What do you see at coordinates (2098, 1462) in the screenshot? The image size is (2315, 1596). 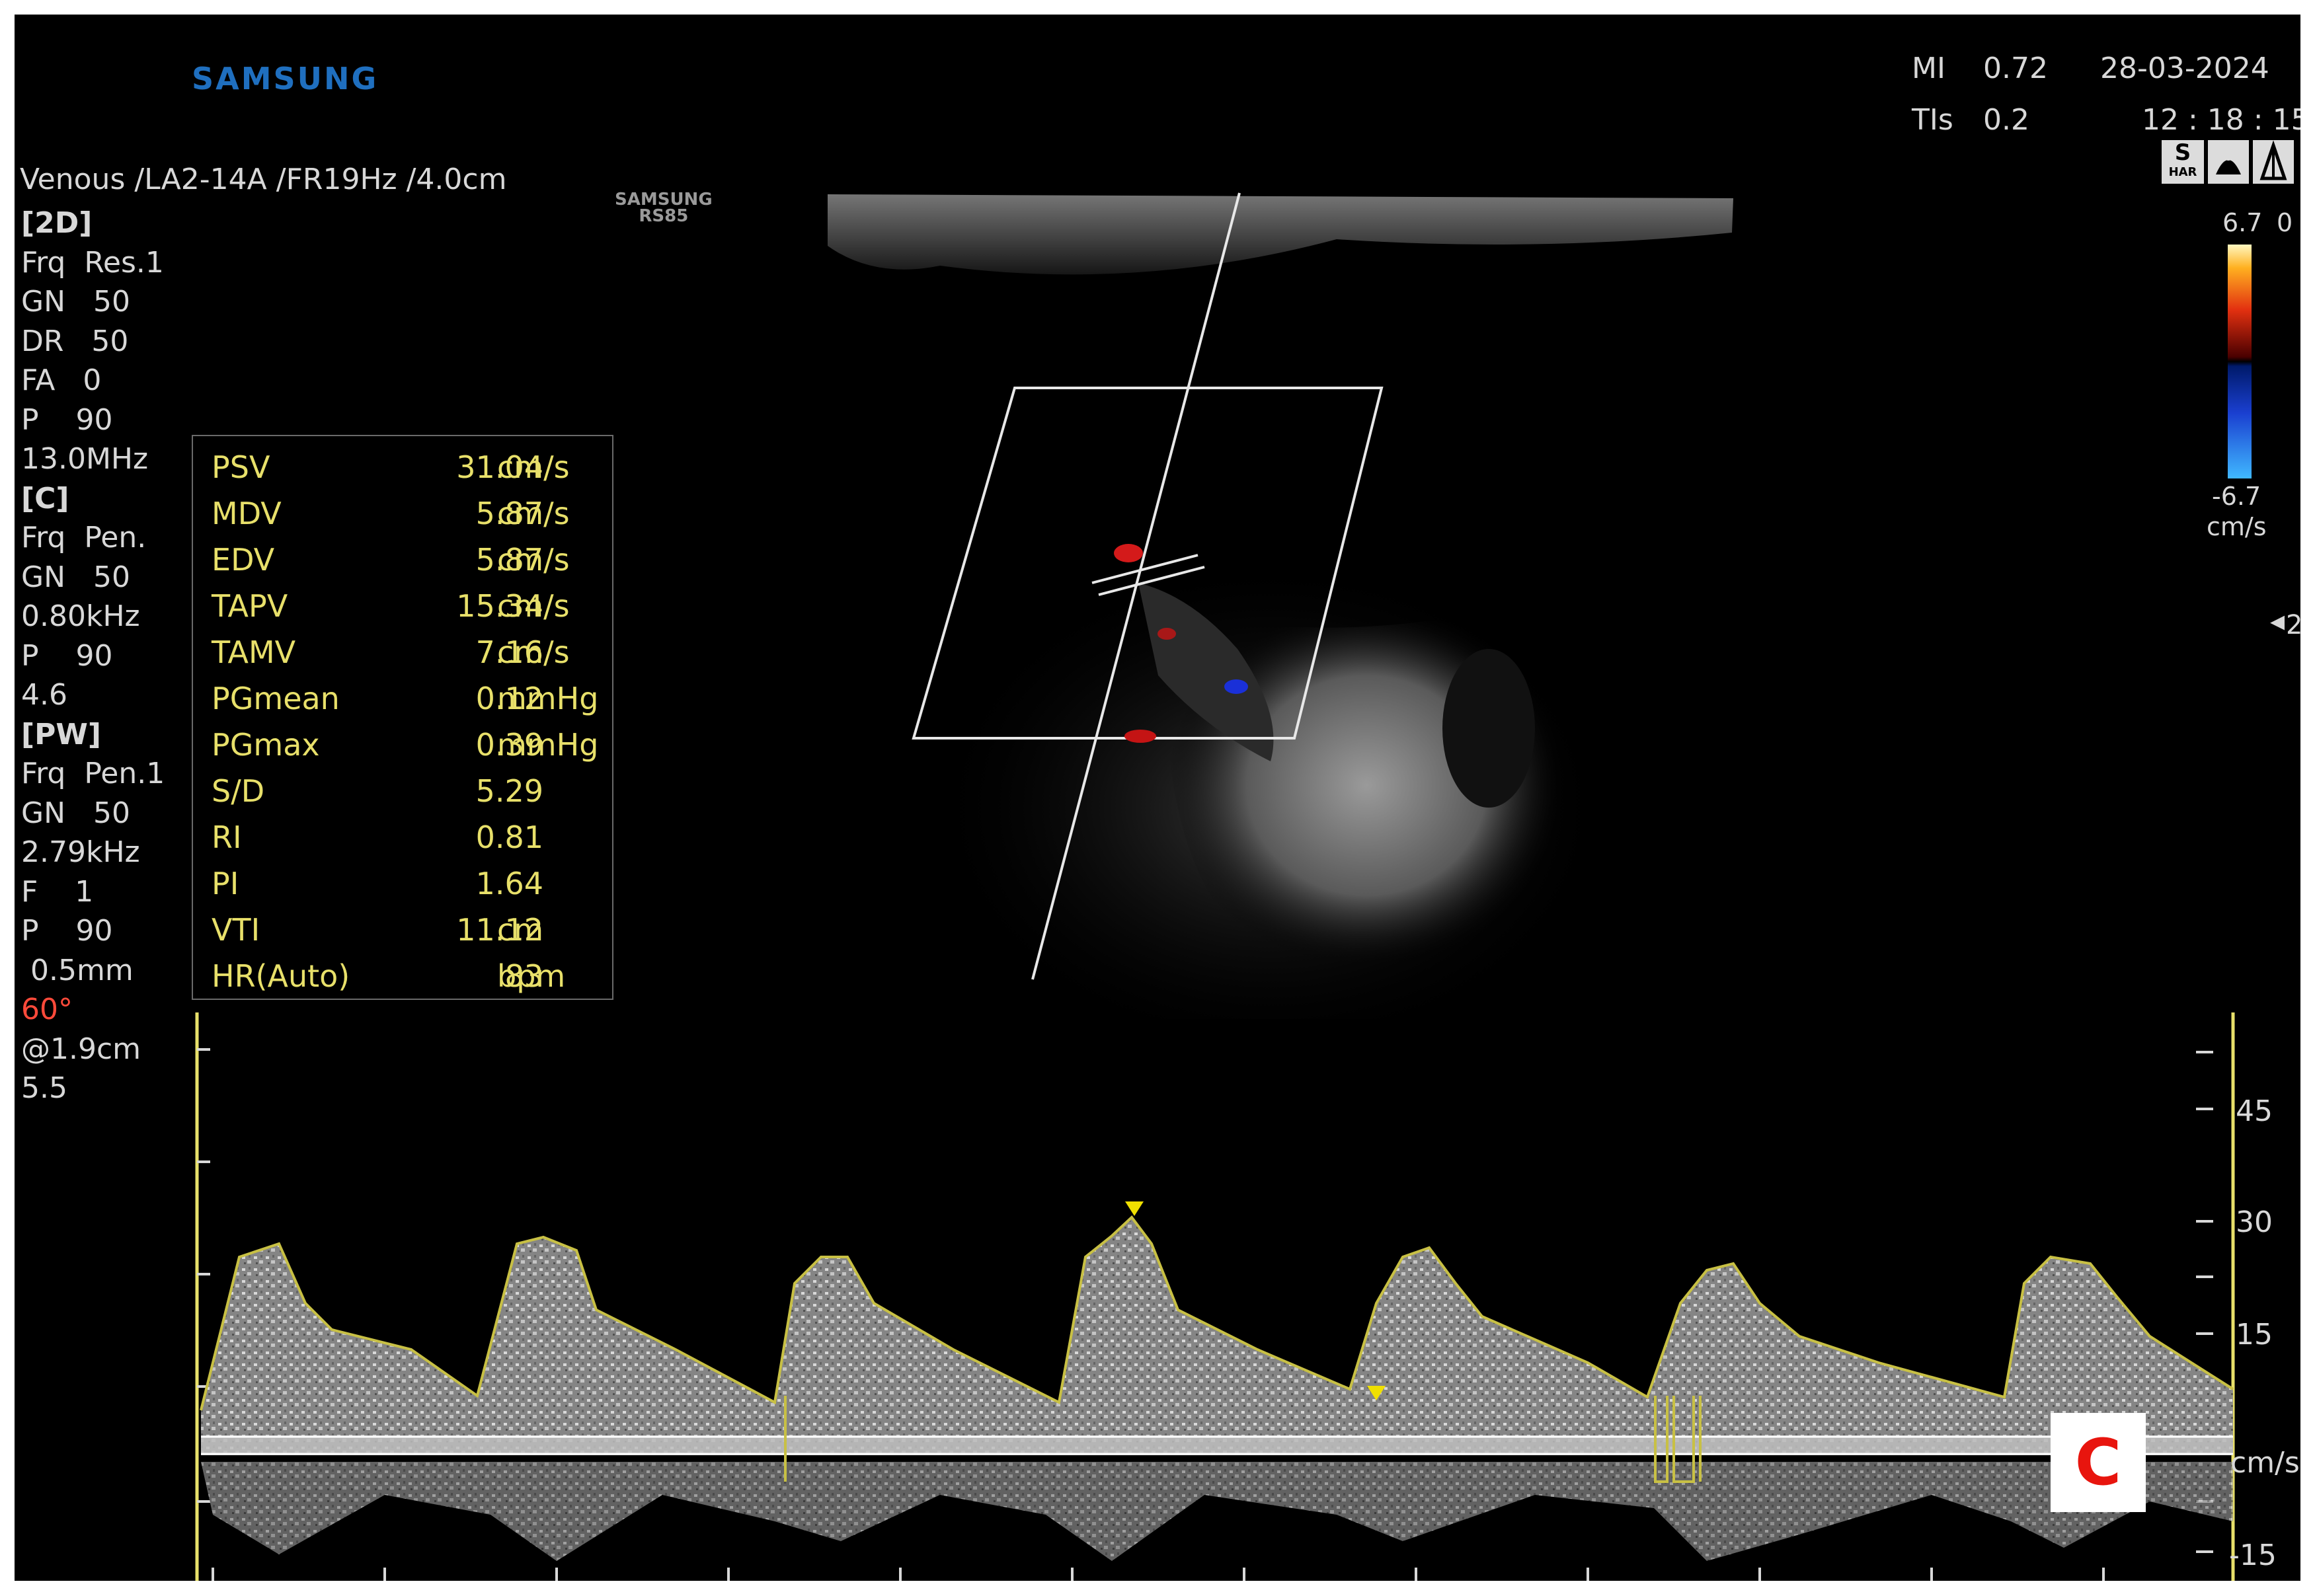 I see `panel-label: C` at bounding box center [2098, 1462].